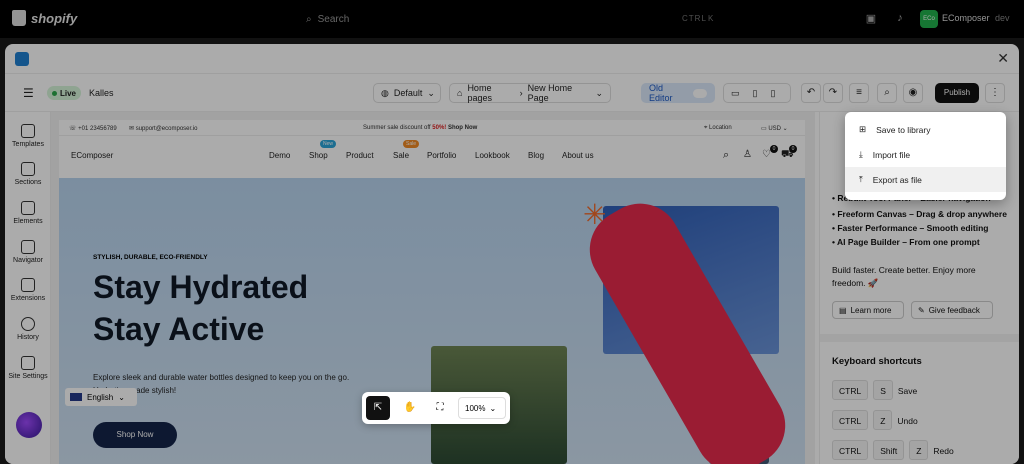  What do you see at coordinates (578, 155) in the screenshot?
I see `nav-about: About us` at bounding box center [578, 155].